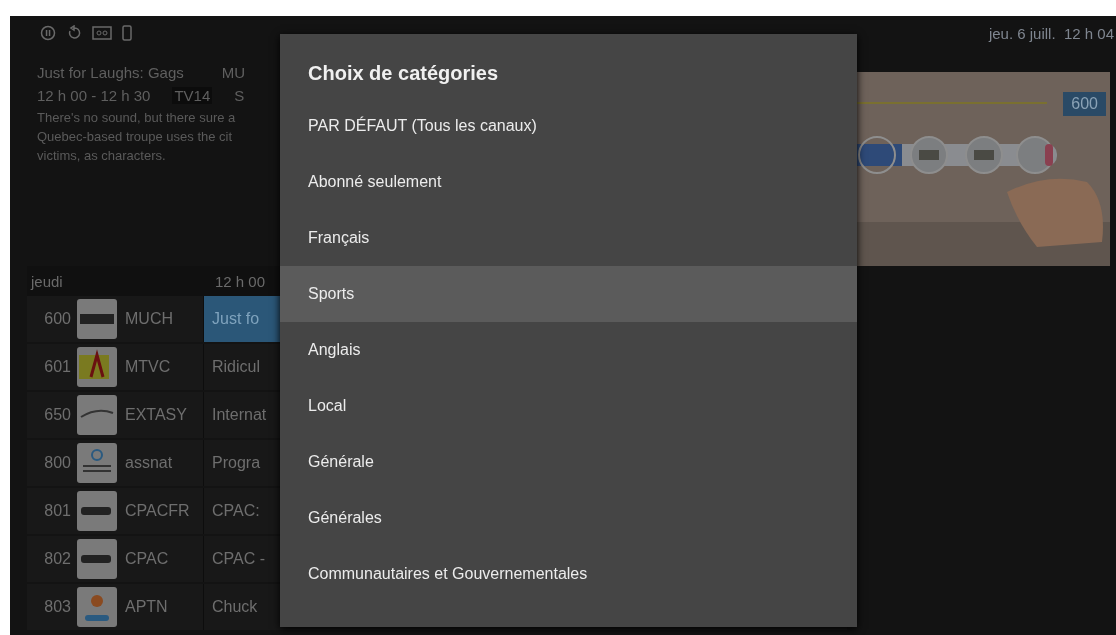  I want to click on pause-icon, so click(48, 33).